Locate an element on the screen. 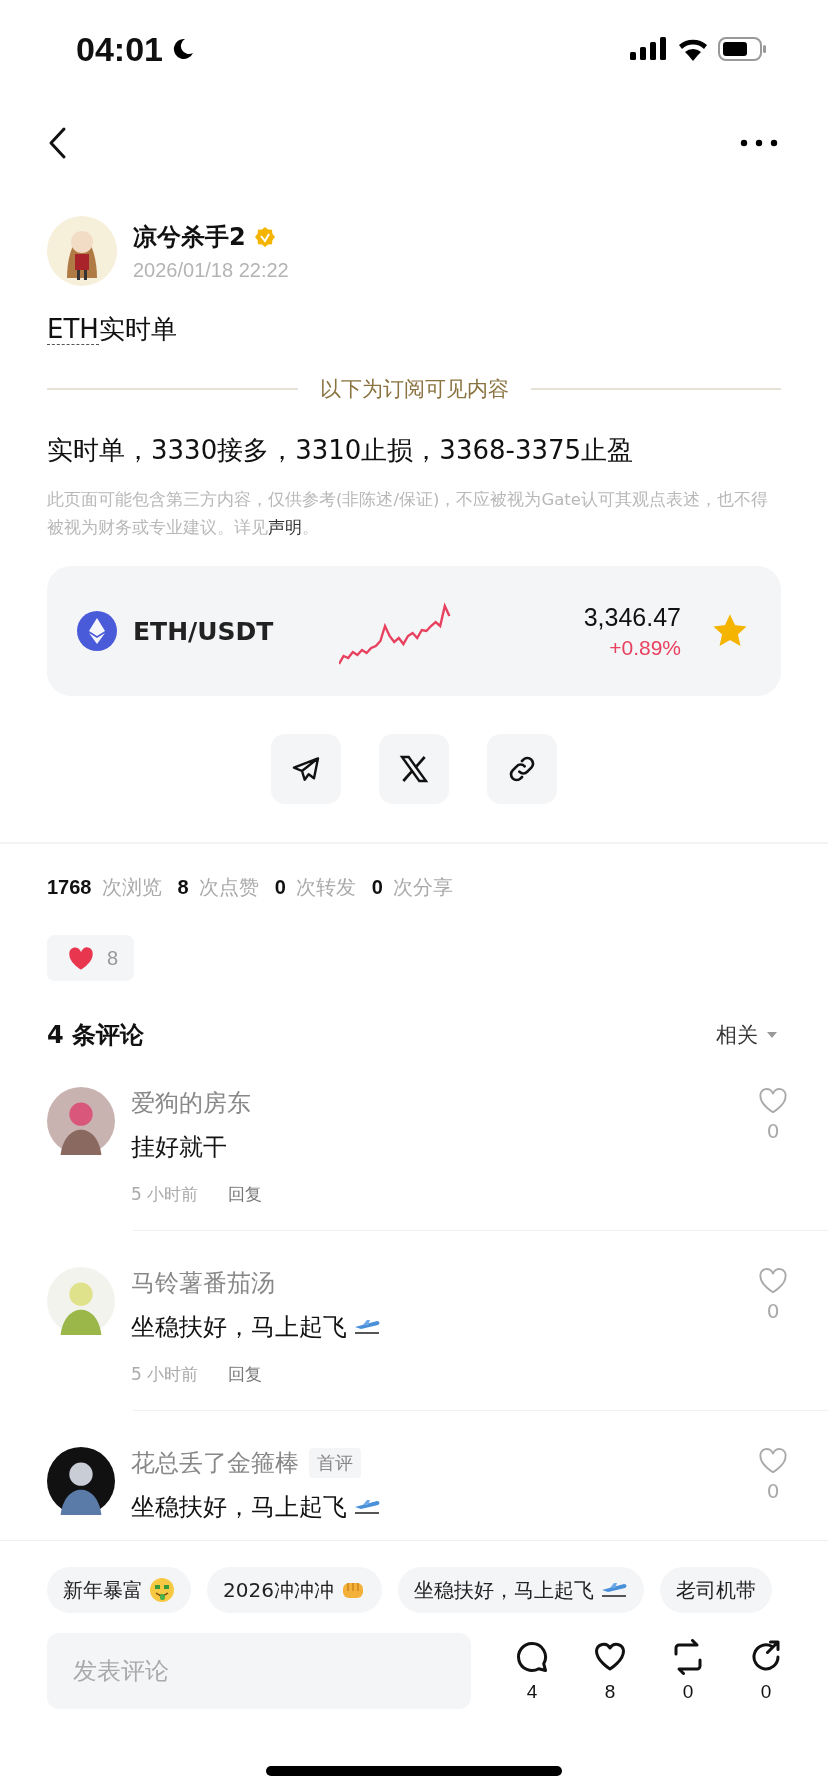  repost-action-button: 0 is located at coordinates (688, 1671).